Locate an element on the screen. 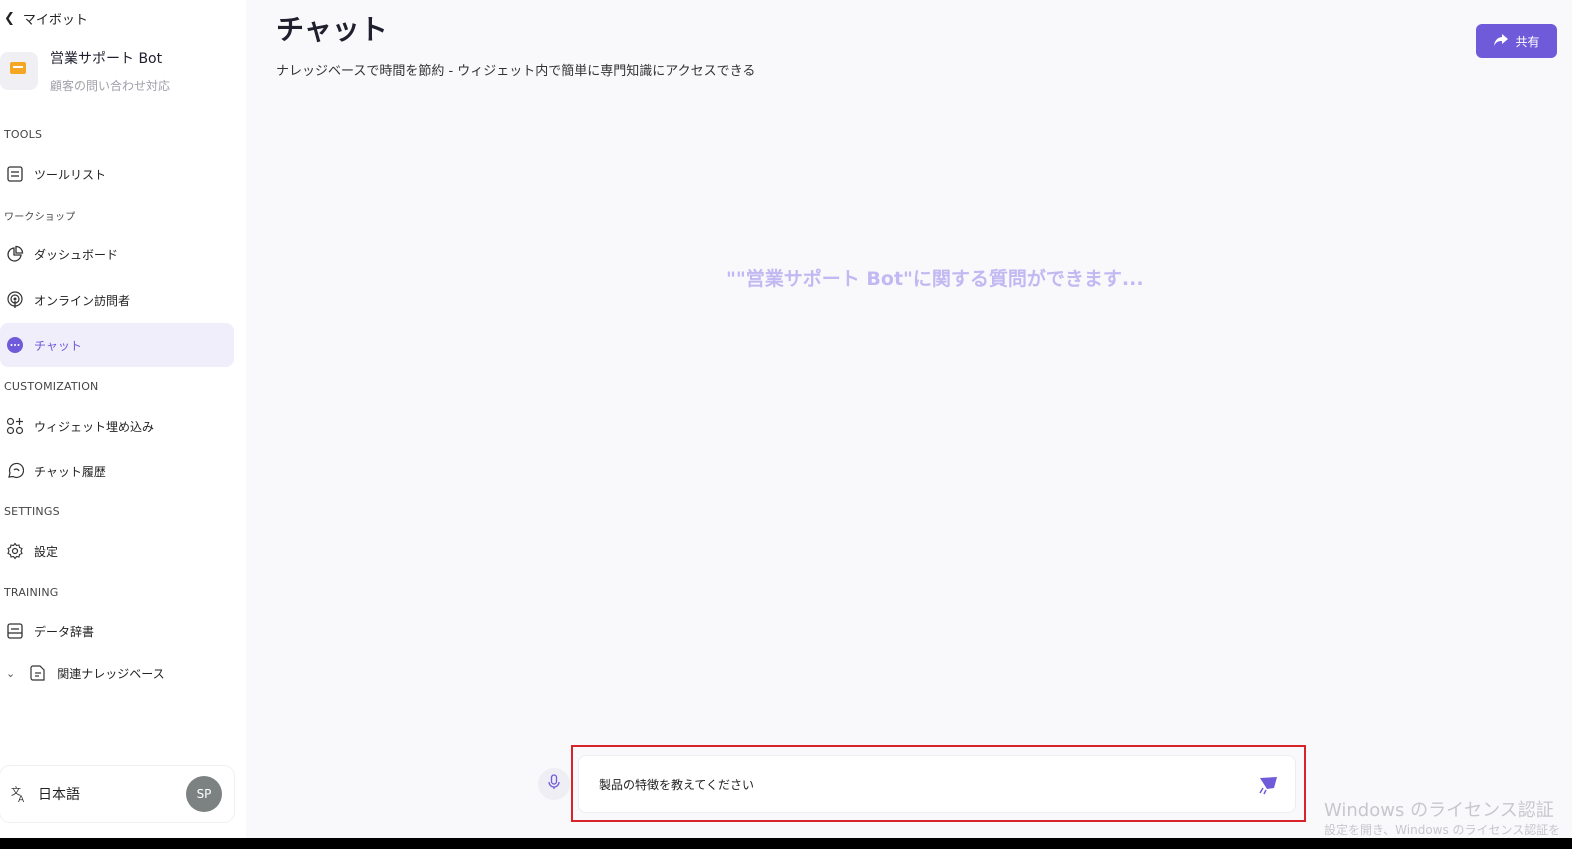 This screenshot has width=1572, height=849. sidebar-item-label: ウィジェット埋め込み is located at coordinates (94, 426).